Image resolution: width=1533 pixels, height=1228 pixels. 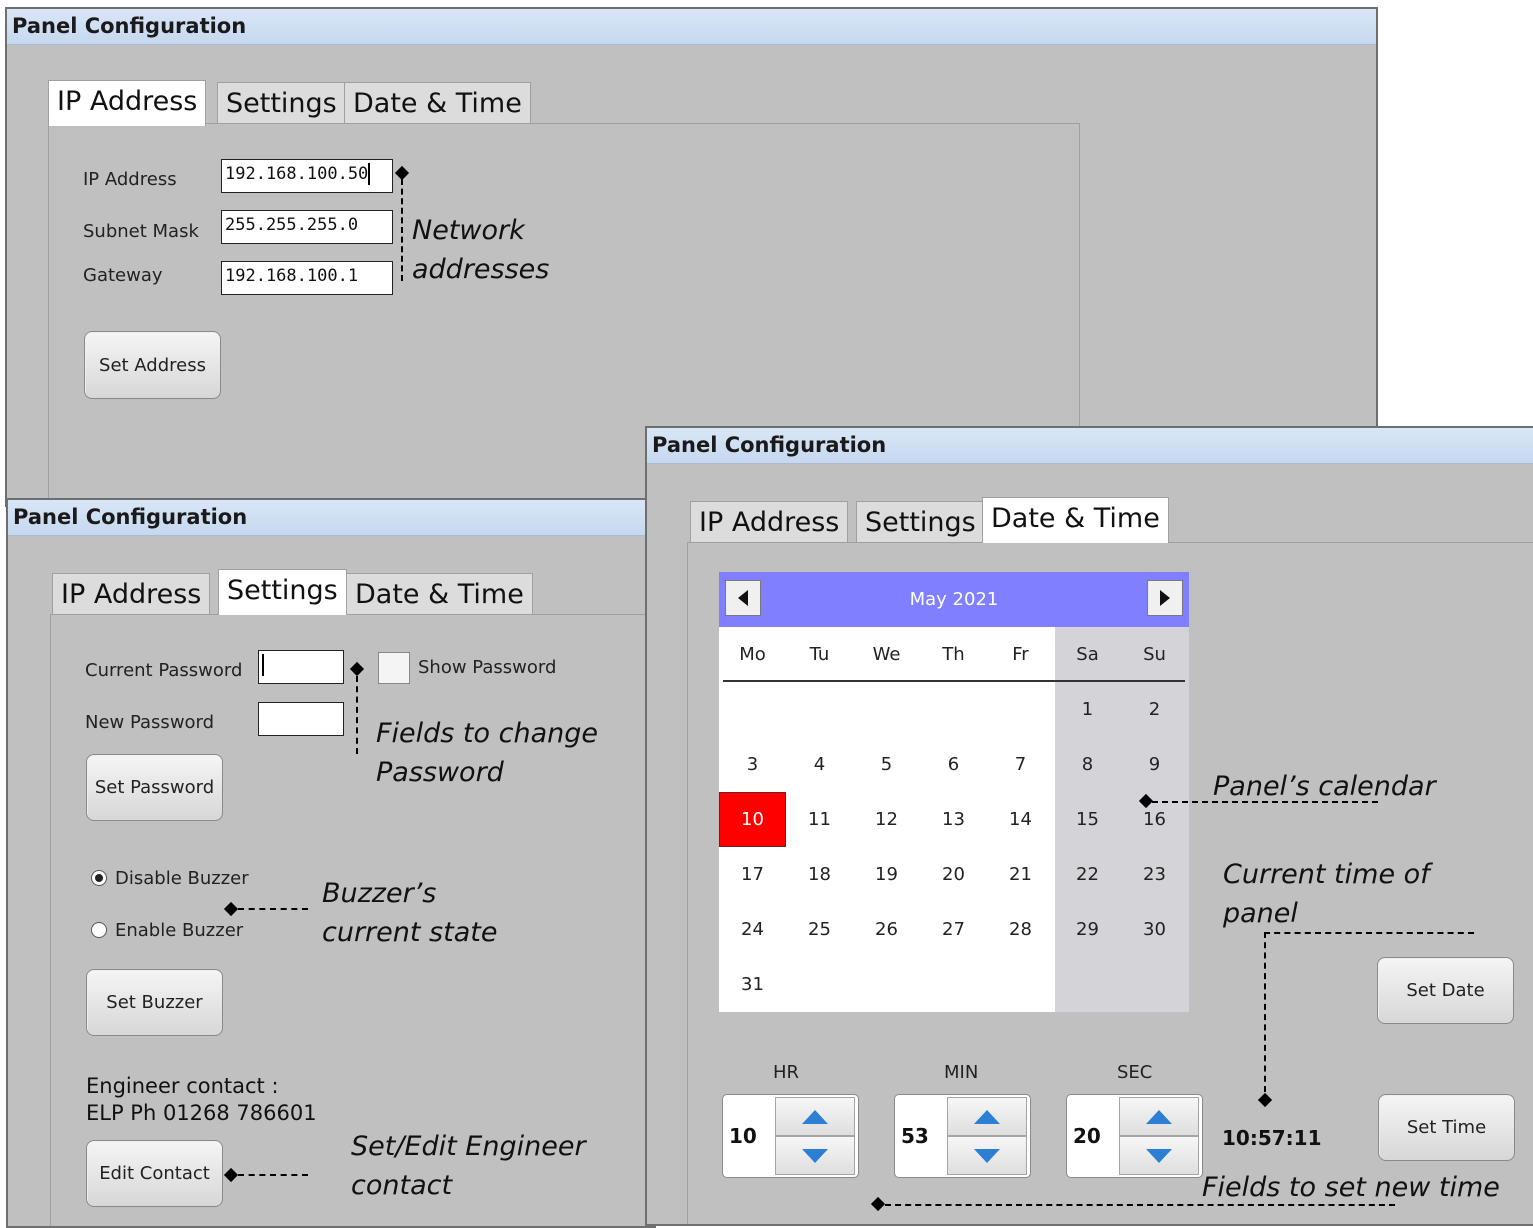 I want to click on calendar-day: 27, so click(x=953, y=929).